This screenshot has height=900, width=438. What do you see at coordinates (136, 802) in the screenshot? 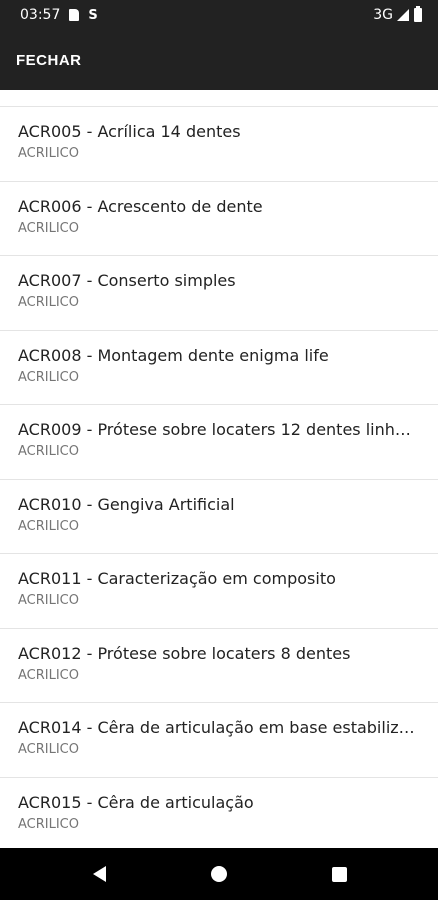
I see `item-title: ACR015 - Cêra de articulação` at bounding box center [136, 802].